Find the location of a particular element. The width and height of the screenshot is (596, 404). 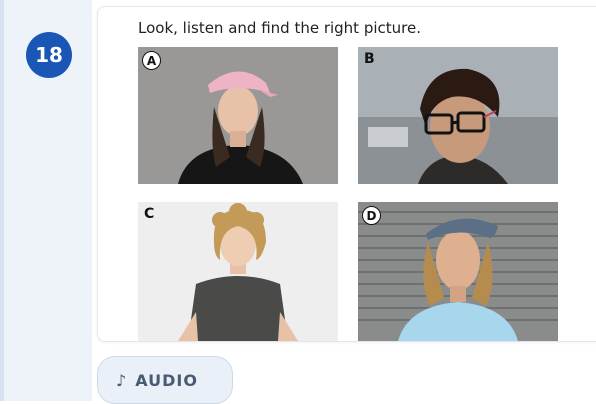

option-a-picture: A is located at coordinates (238, 115).